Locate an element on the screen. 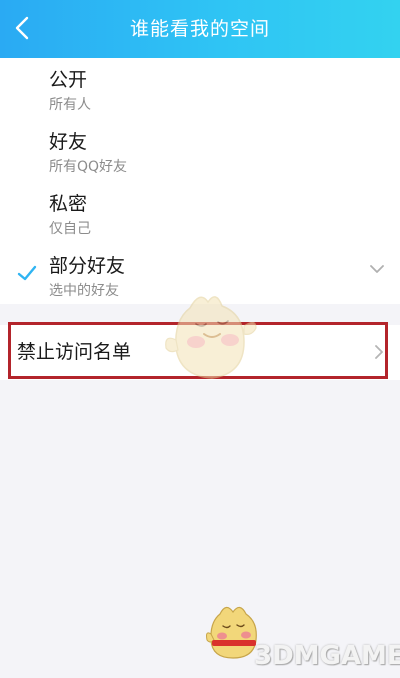  option-subtitle: 选中的好友 is located at coordinates (84, 291).